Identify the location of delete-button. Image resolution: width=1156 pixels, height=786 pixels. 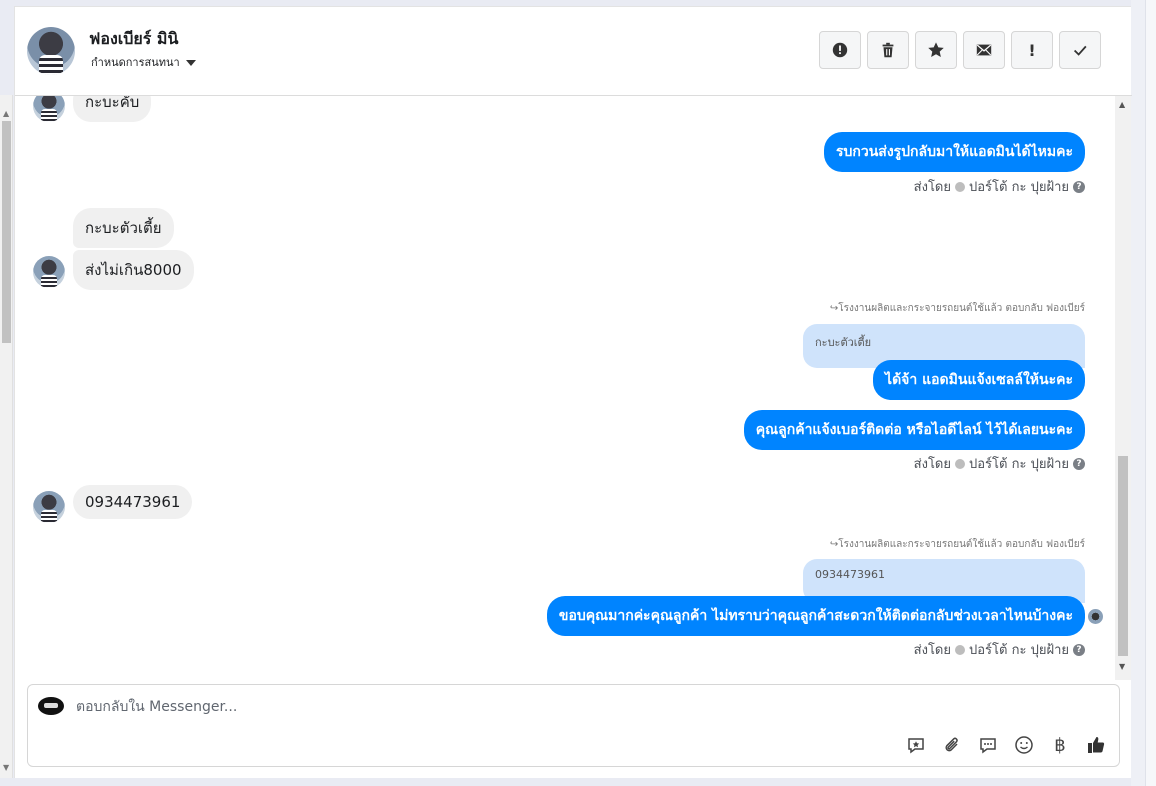
(888, 50).